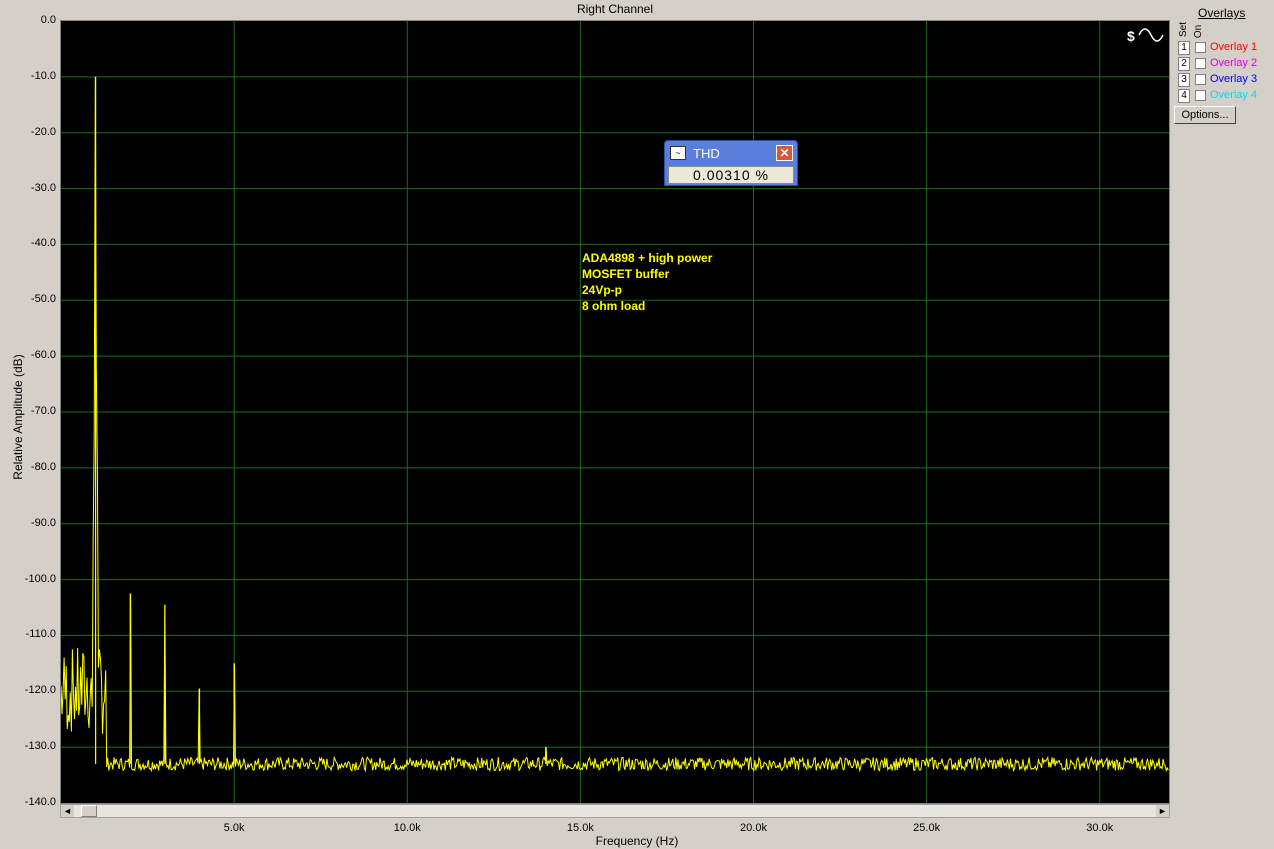 This screenshot has height=849, width=1274. I want to click on sine-wave-icon: $, so click(1147, 35).